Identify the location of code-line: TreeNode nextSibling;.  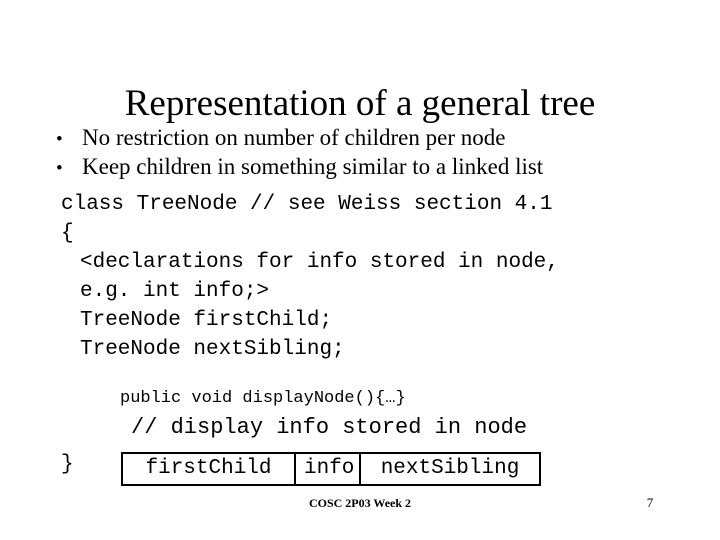
(212, 349).